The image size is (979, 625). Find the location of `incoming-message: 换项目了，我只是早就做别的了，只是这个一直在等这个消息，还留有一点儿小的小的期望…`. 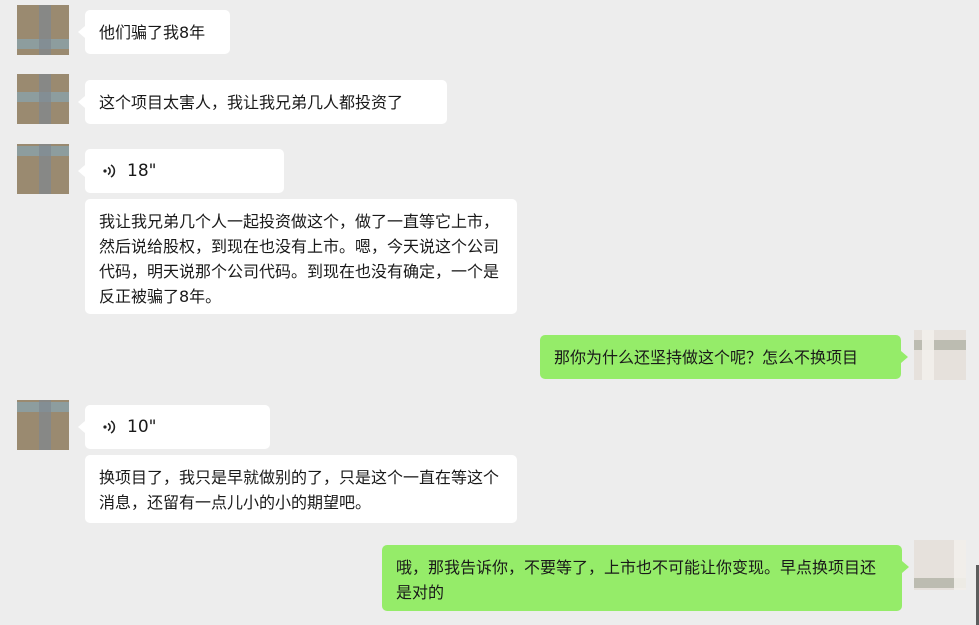

incoming-message: 换项目了，我只是早就做别的了，只是这个一直在等这个消息，还留有一点儿小的小的期望… is located at coordinates (301, 489).